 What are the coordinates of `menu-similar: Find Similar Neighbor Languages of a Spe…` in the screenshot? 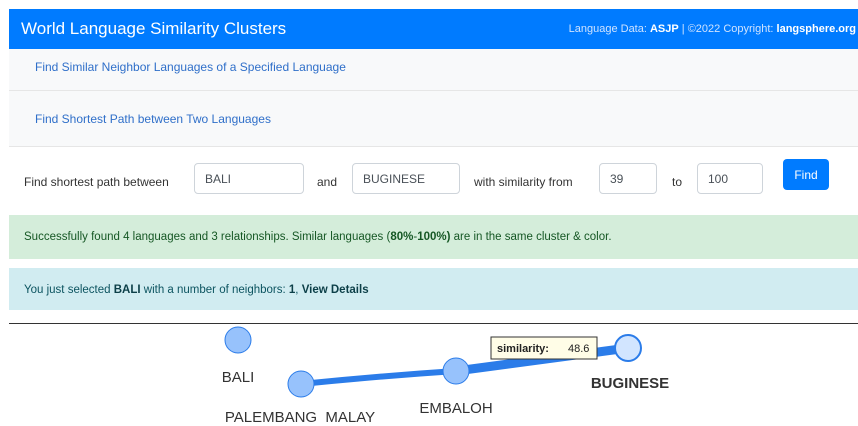 It's located at (433, 70).